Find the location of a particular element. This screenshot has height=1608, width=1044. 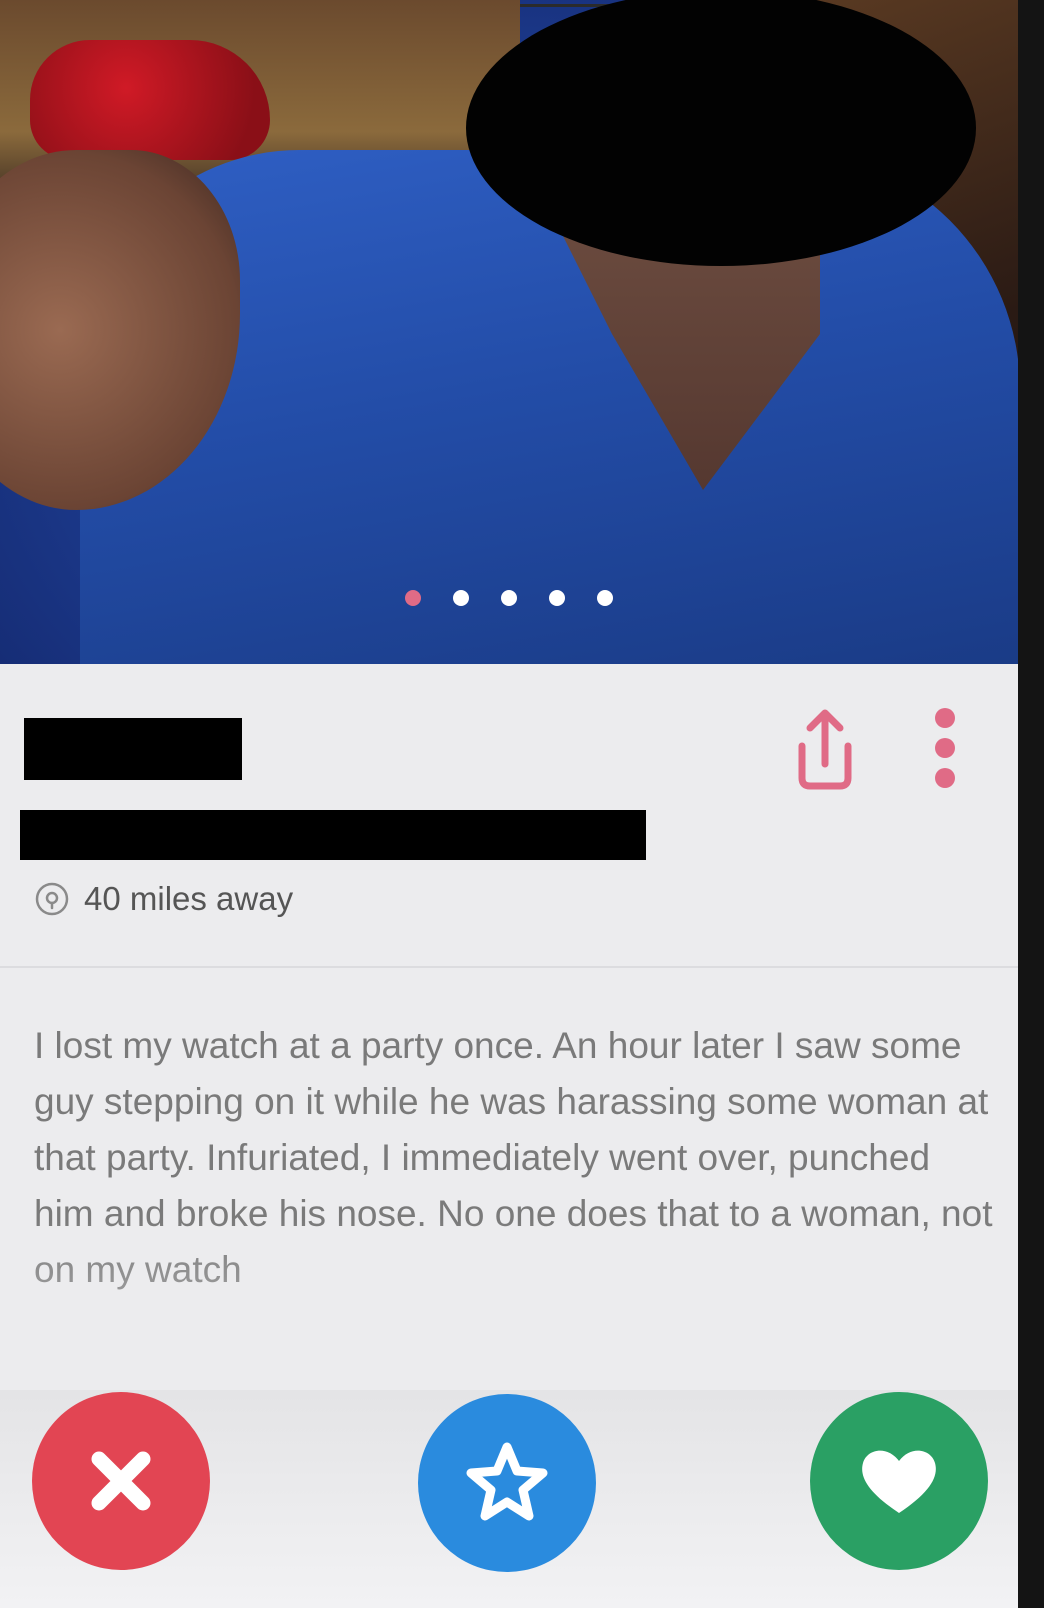

nope-button is located at coordinates (121, 1481).